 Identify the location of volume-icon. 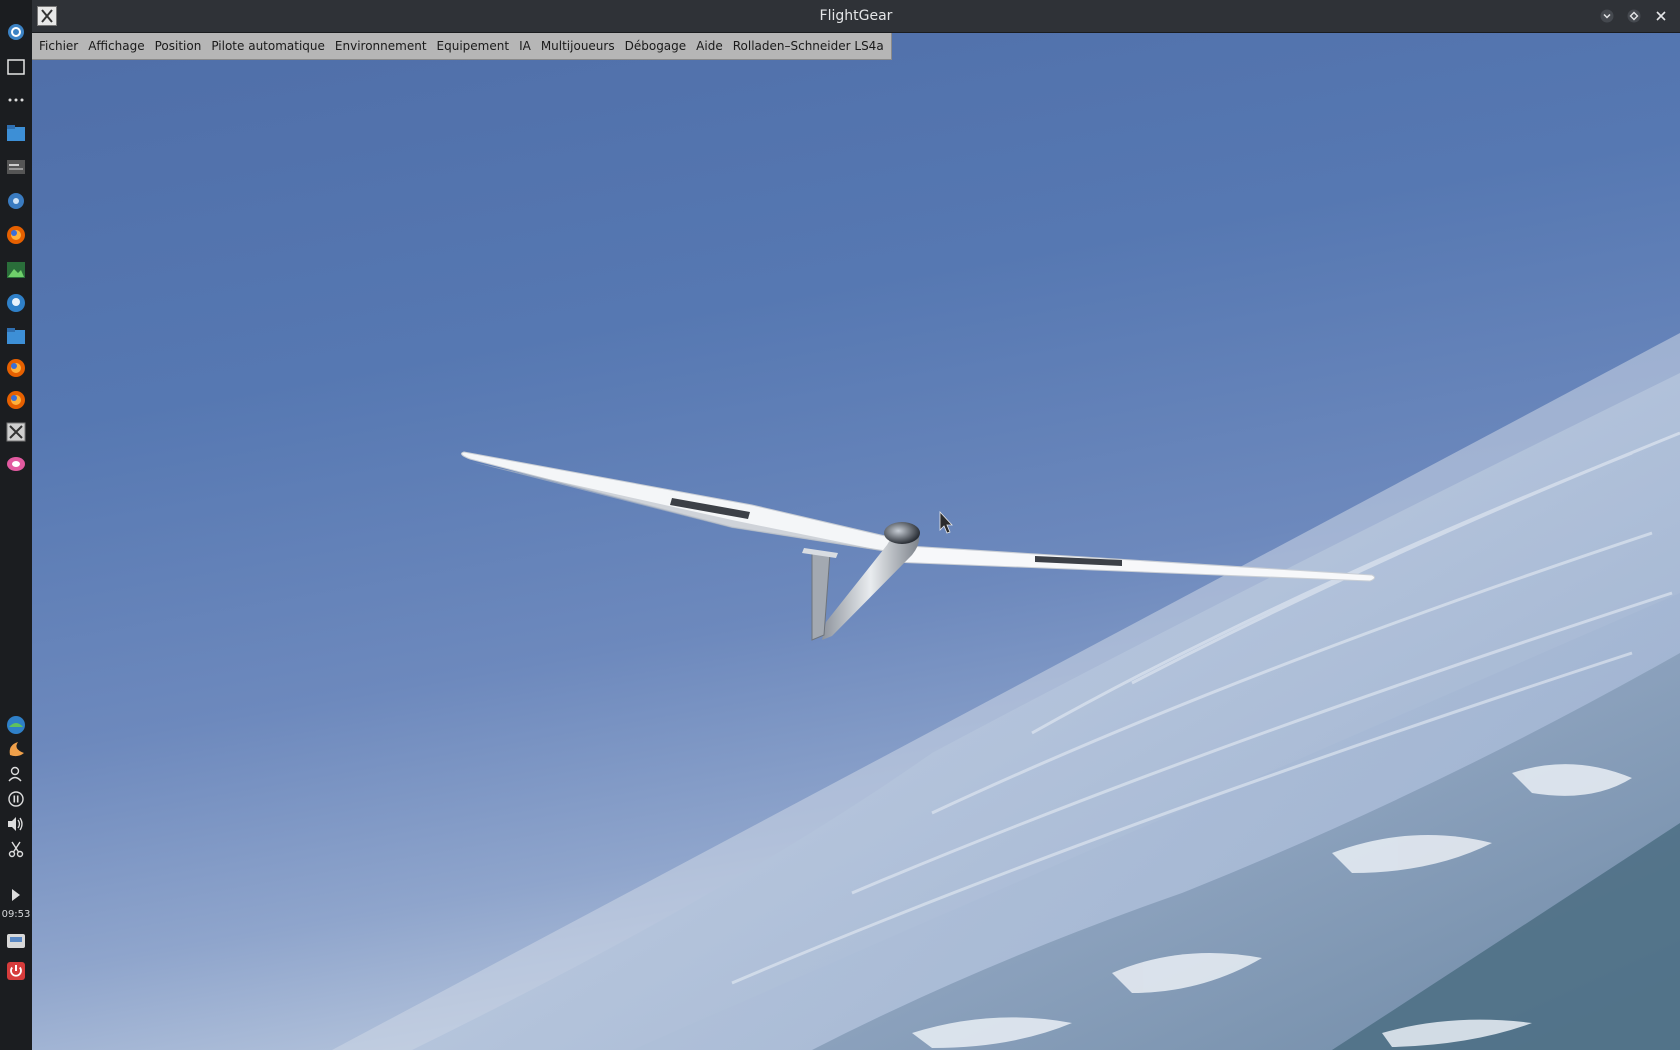
(16, 824).